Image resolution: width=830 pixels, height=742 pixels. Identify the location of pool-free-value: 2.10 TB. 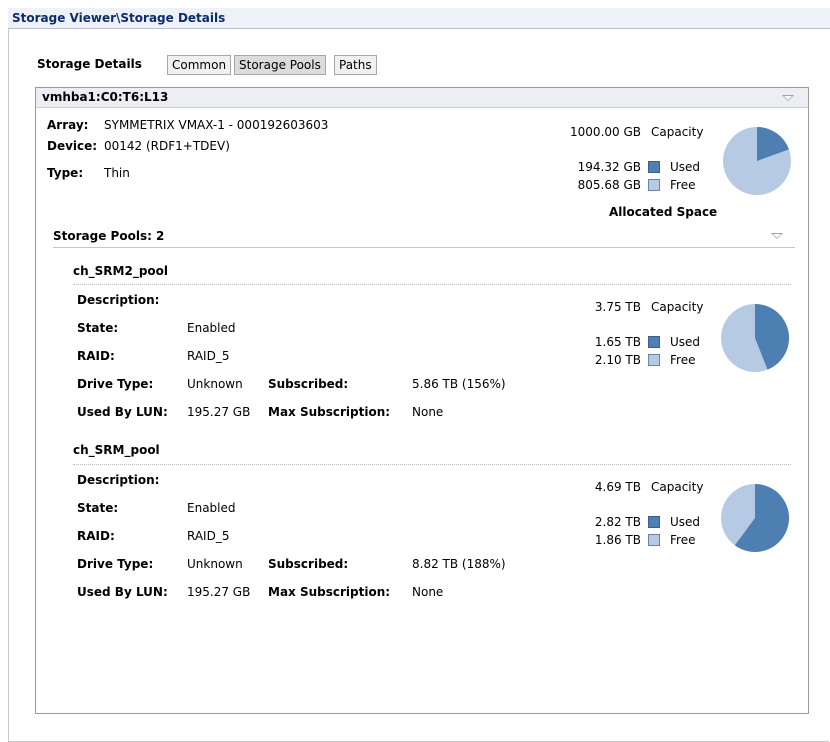
(617, 360).